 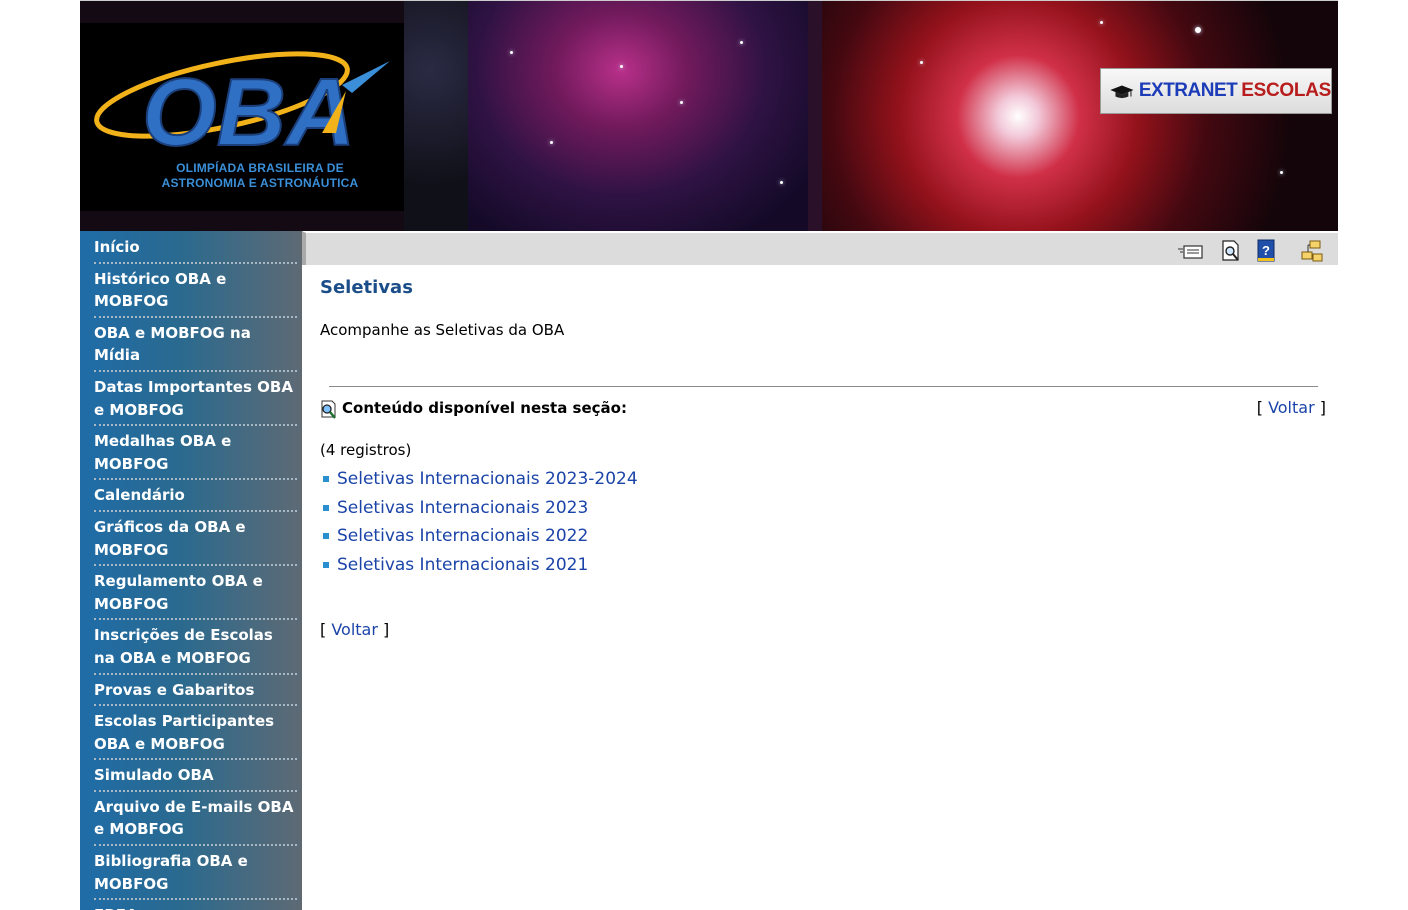 I want to click on banner-divider, so click(x=815, y=116).